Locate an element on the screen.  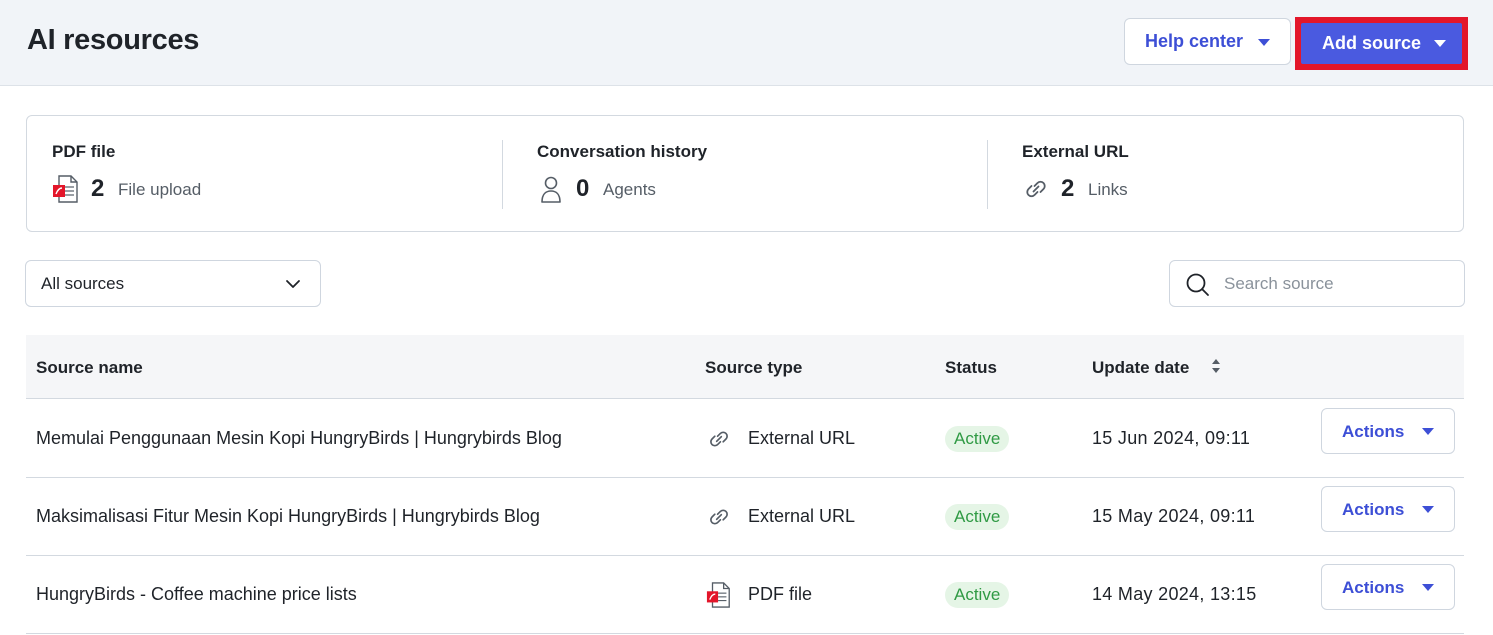
column-header-source-type: Source type is located at coordinates (753, 368).